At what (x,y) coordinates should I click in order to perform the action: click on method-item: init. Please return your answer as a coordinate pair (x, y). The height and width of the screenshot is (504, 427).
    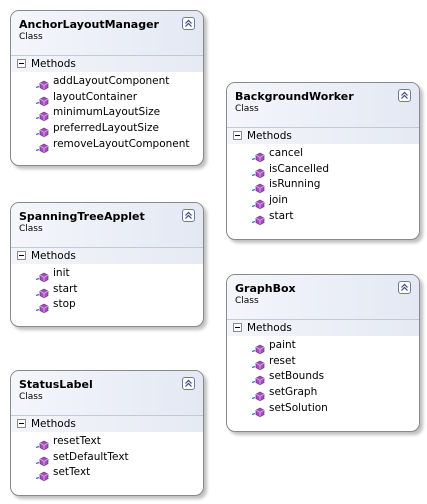
    Looking at the image, I should click on (107, 274).